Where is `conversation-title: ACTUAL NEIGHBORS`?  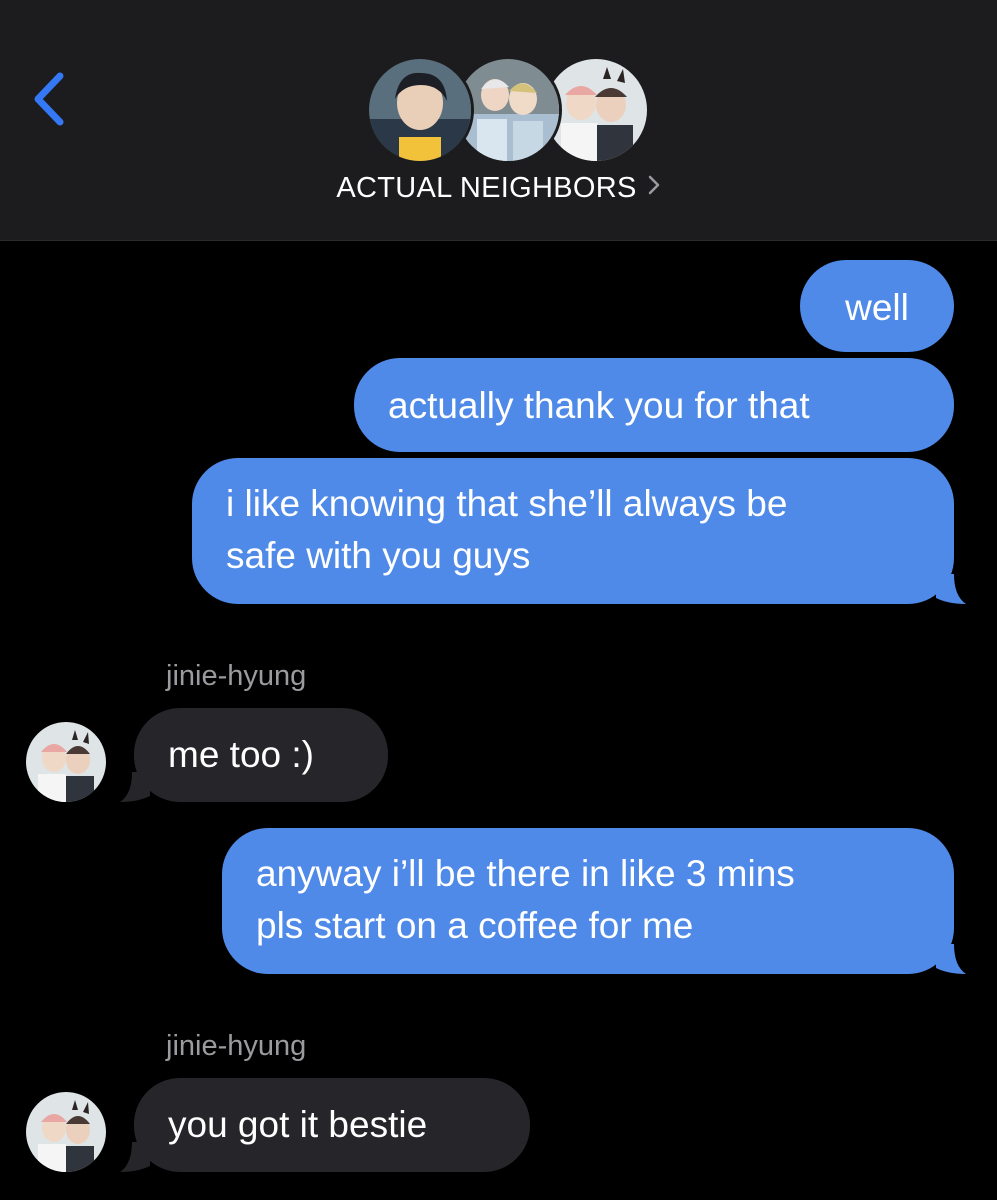 conversation-title: ACTUAL NEIGHBORS is located at coordinates (498, 189).